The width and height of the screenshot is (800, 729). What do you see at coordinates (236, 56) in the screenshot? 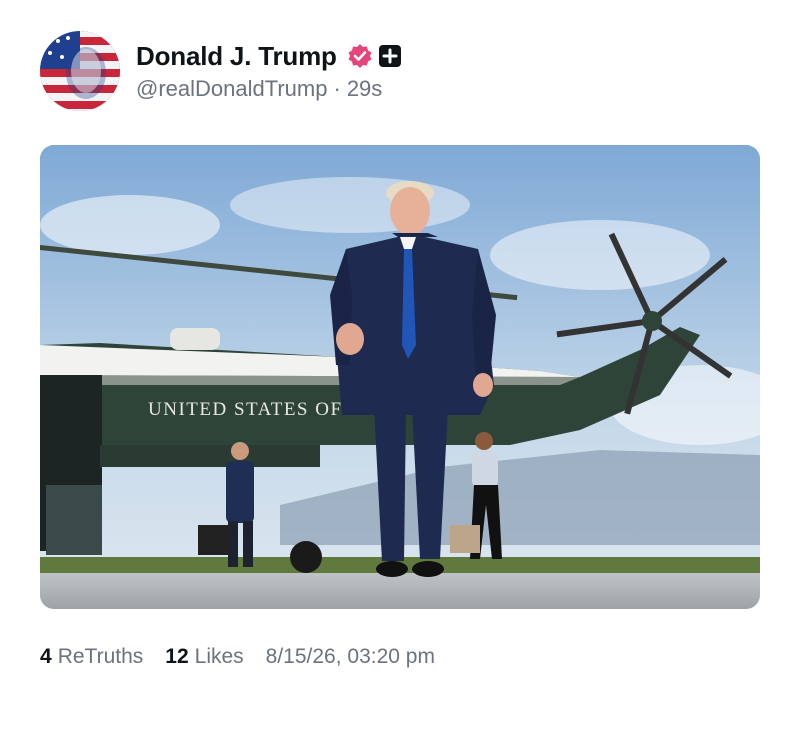
I see `author-name: Donald J. Trump` at bounding box center [236, 56].